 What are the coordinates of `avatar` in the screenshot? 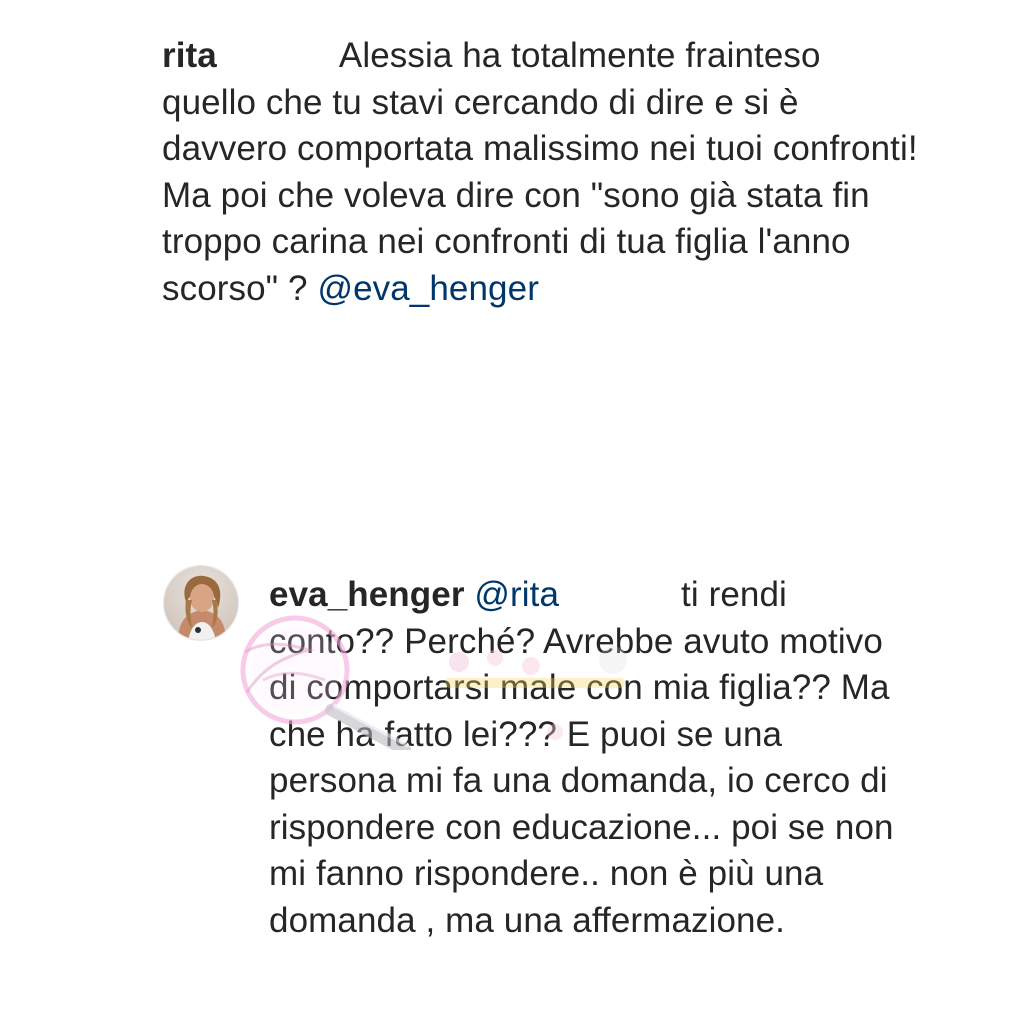 It's located at (201, 603).